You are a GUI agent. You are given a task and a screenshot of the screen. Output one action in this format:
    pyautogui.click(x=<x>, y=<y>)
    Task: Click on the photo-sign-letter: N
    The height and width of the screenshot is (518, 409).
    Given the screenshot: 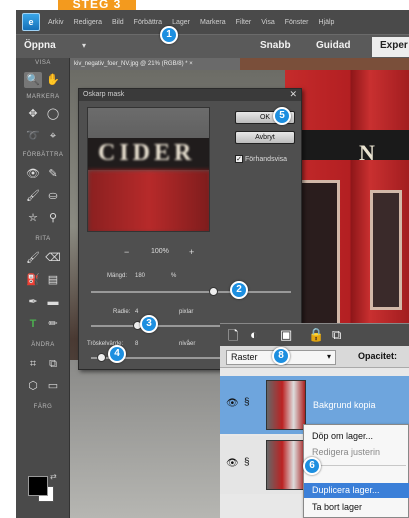 What is the action you would take?
    pyautogui.click(x=367, y=152)
    